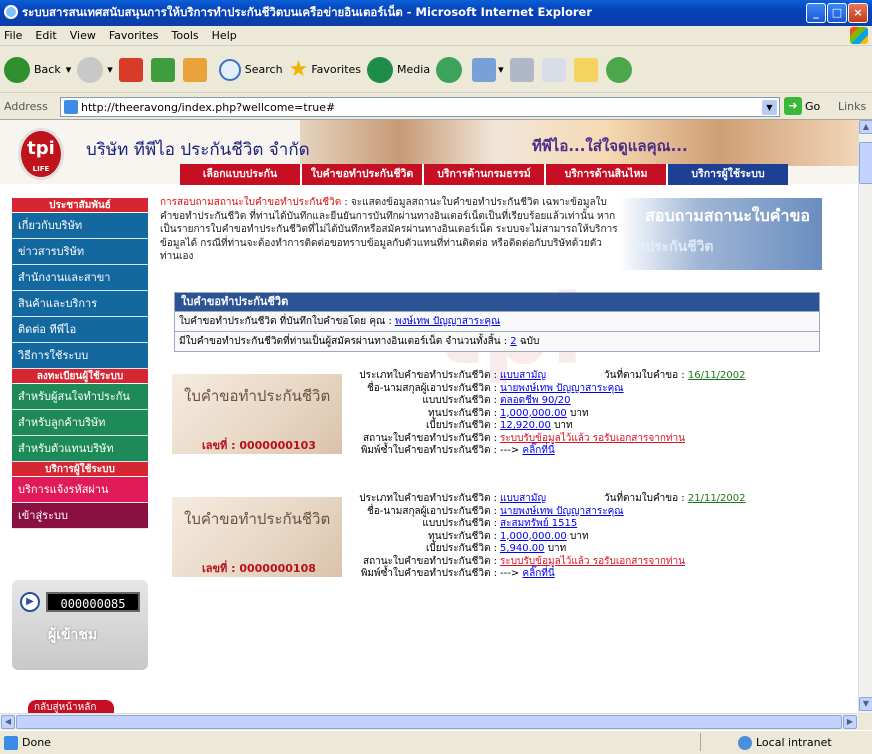 Image resolution: width=872 pixels, height=754 pixels. I want to click on sidebar-item-customer: สำหรับลูกค้าบริษัท, so click(80, 423).